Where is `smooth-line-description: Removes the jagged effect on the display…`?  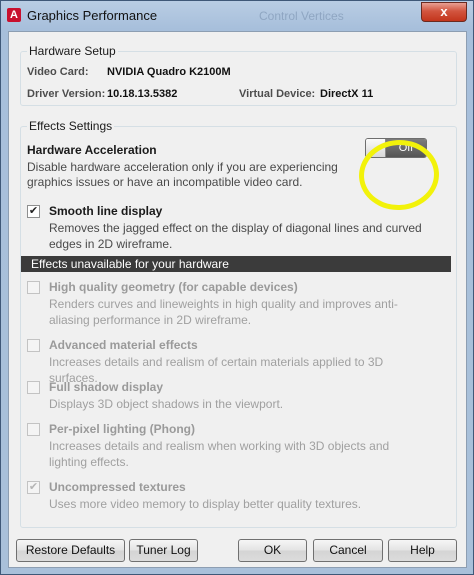 smooth-line-description: Removes the jagged effect on the display… is located at coordinates (235, 236).